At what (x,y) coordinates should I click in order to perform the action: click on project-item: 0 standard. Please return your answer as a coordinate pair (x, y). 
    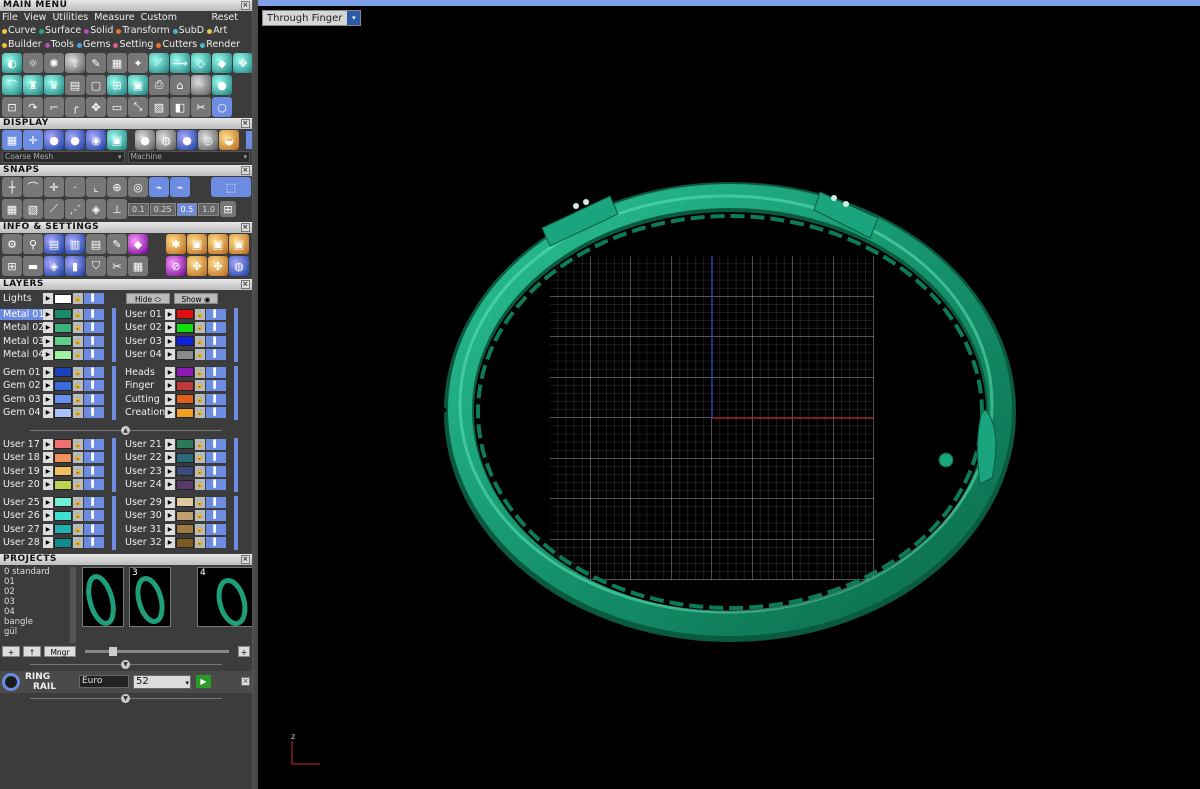
    Looking at the image, I should click on (40, 572).